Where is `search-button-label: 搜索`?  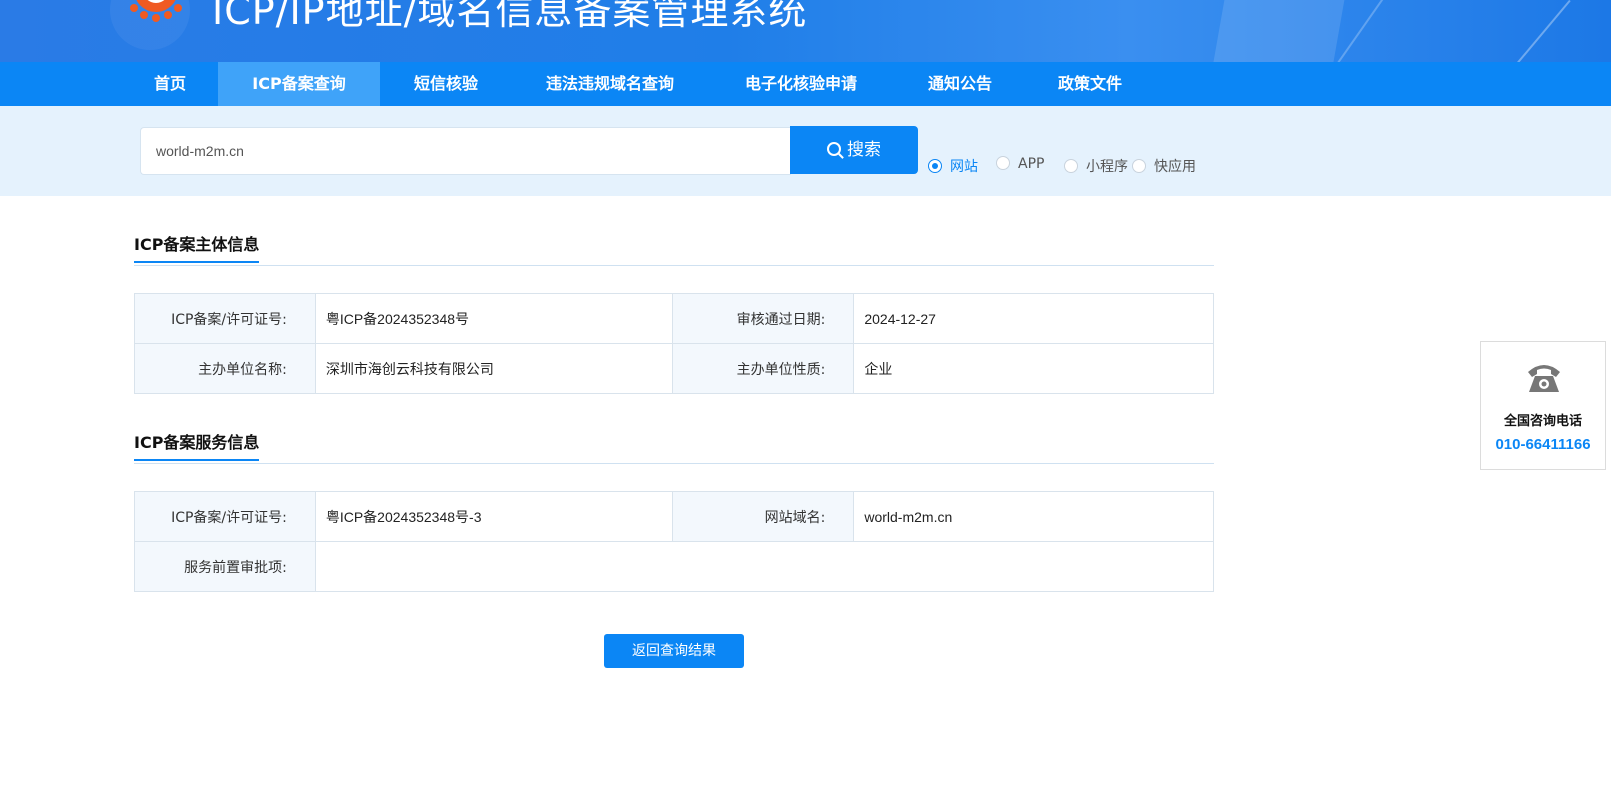 search-button-label: 搜索 is located at coordinates (864, 150).